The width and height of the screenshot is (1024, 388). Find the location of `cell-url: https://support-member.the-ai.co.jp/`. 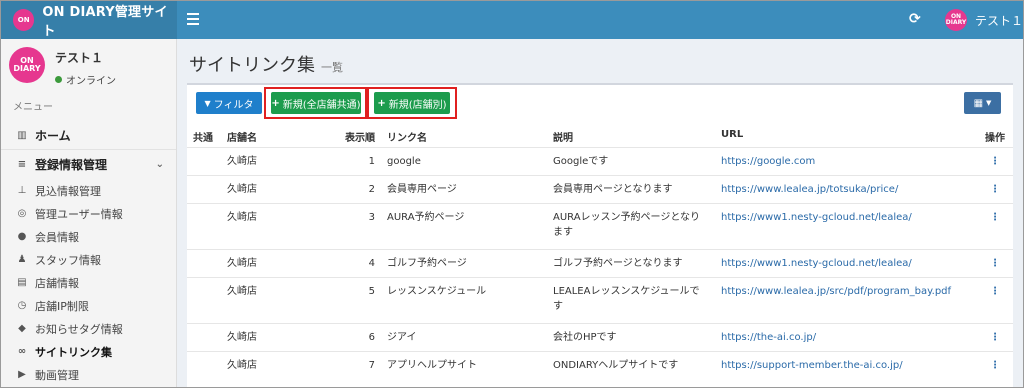

cell-url: https://support-member.the-ai.co.jp/ is located at coordinates (846, 364).